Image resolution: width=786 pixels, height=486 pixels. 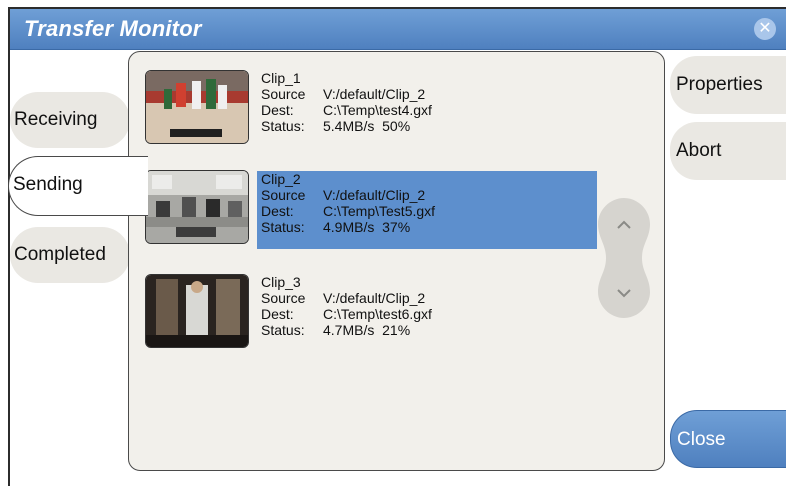 I want to click on tab-receiving: Receiving, so click(x=70, y=120).